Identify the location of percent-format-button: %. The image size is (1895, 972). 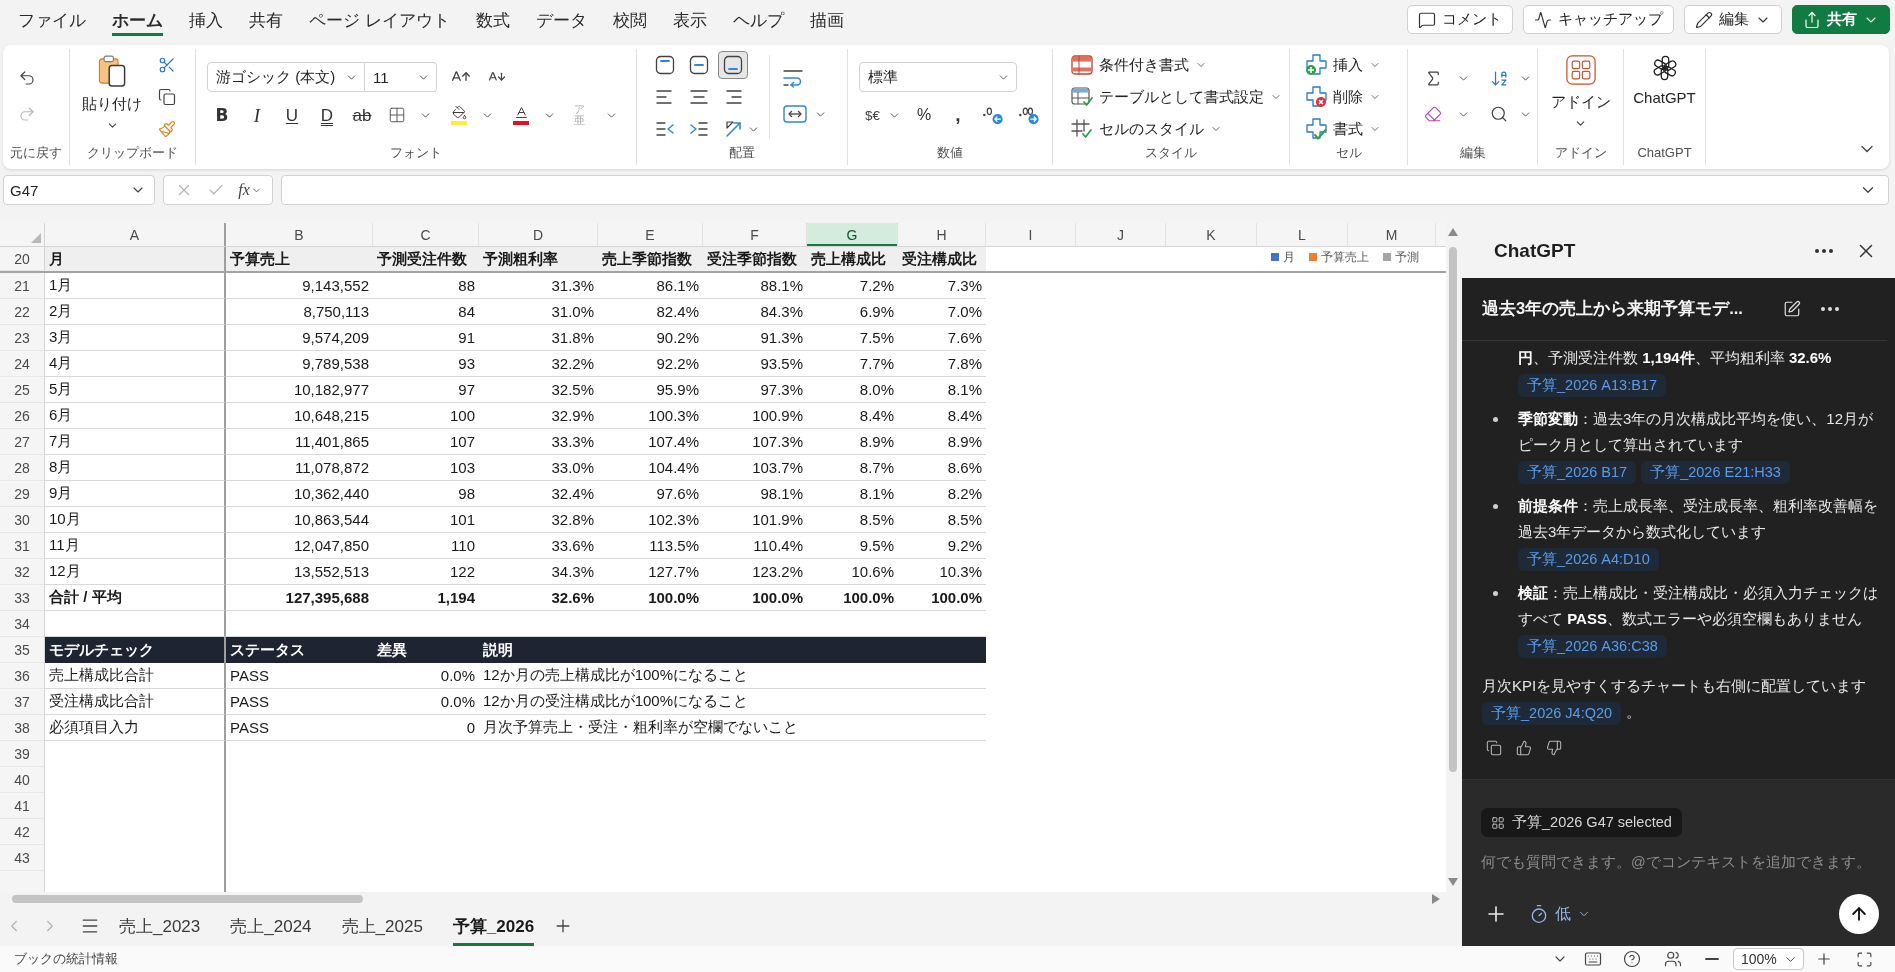
(924, 115).